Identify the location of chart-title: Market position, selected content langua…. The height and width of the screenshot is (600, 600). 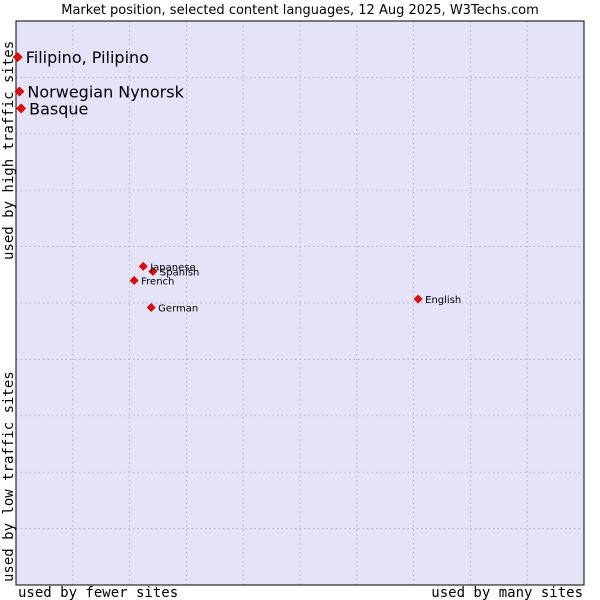
(300, 10).